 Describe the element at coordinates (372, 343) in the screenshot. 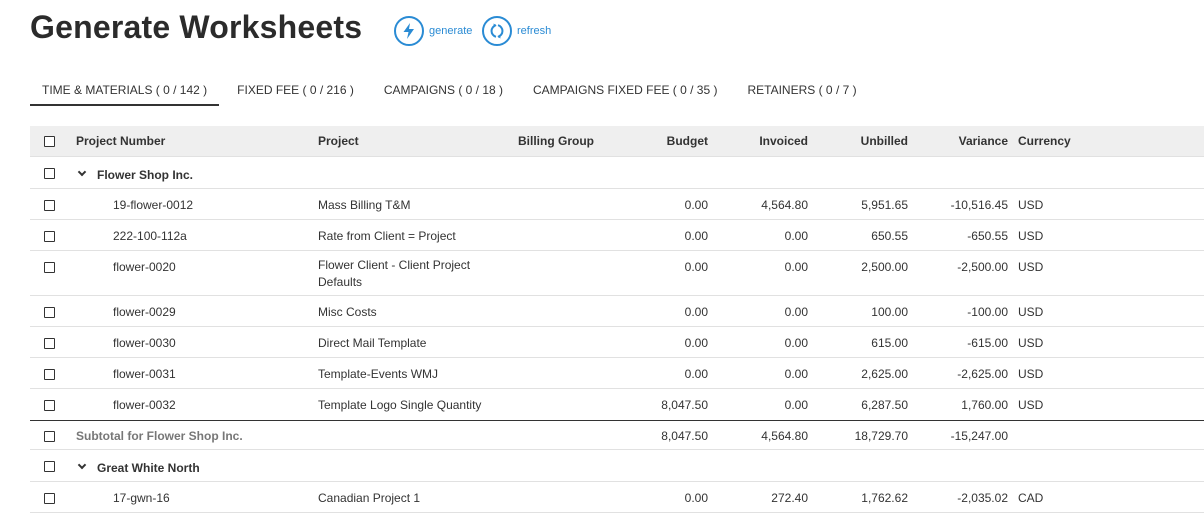

I see `project-name: Direct Mail Template` at that location.